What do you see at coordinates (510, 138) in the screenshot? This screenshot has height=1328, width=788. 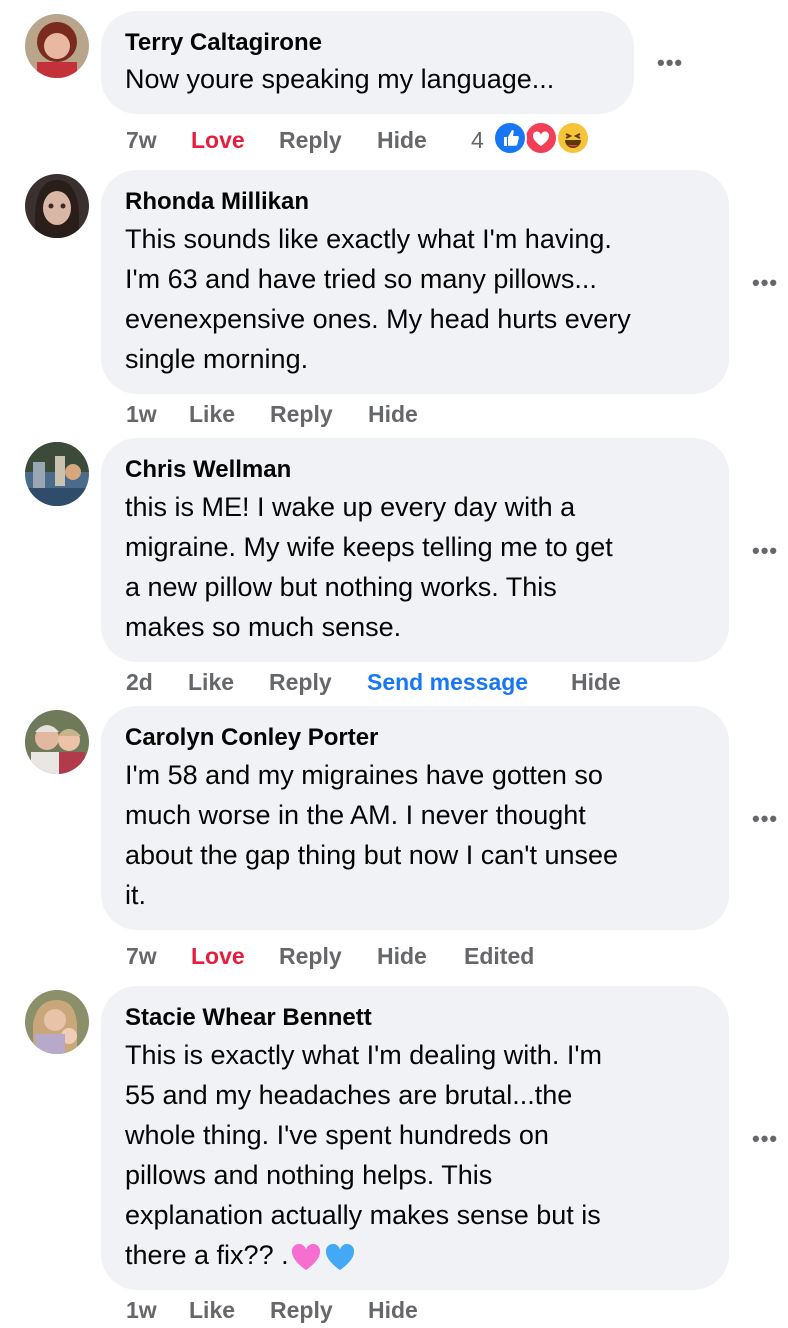 I see `like-reaction-icon` at bounding box center [510, 138].